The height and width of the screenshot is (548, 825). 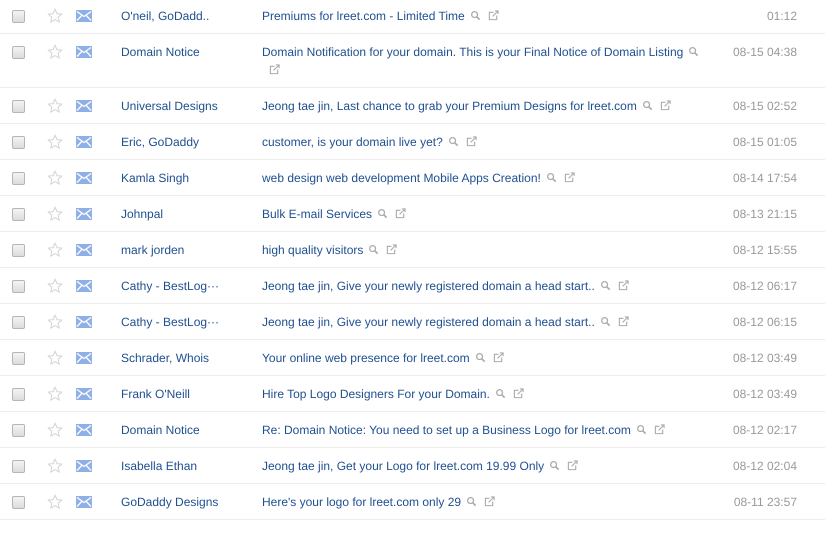 I want to click on sender-name: Eric, GoDaddy, so click(x=191, y=142).